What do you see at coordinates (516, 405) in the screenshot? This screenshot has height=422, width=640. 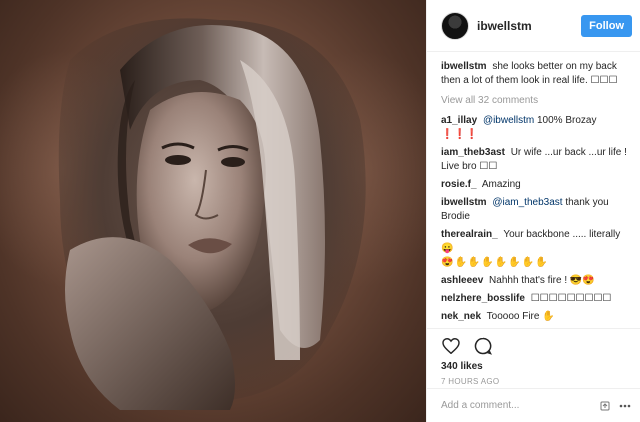 I see `comment-input` at bounding box center [516, 405].